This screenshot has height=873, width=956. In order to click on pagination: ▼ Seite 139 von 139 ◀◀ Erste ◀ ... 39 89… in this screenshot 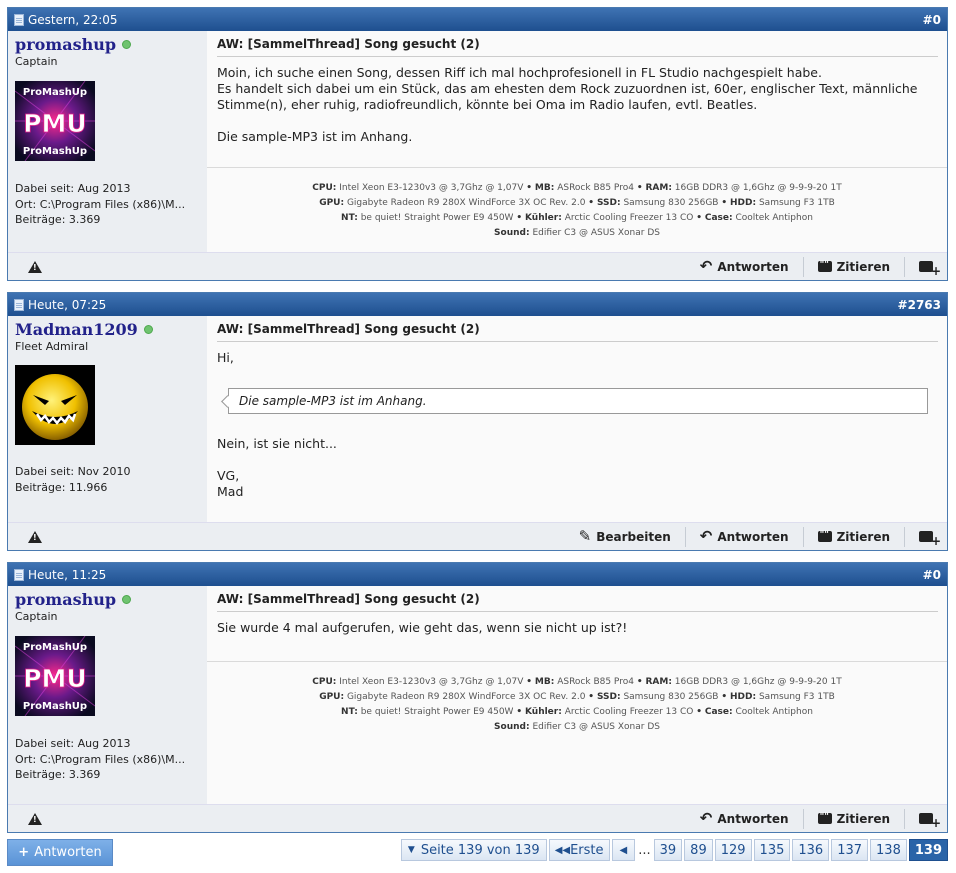, I will do `click(674, 850)`.